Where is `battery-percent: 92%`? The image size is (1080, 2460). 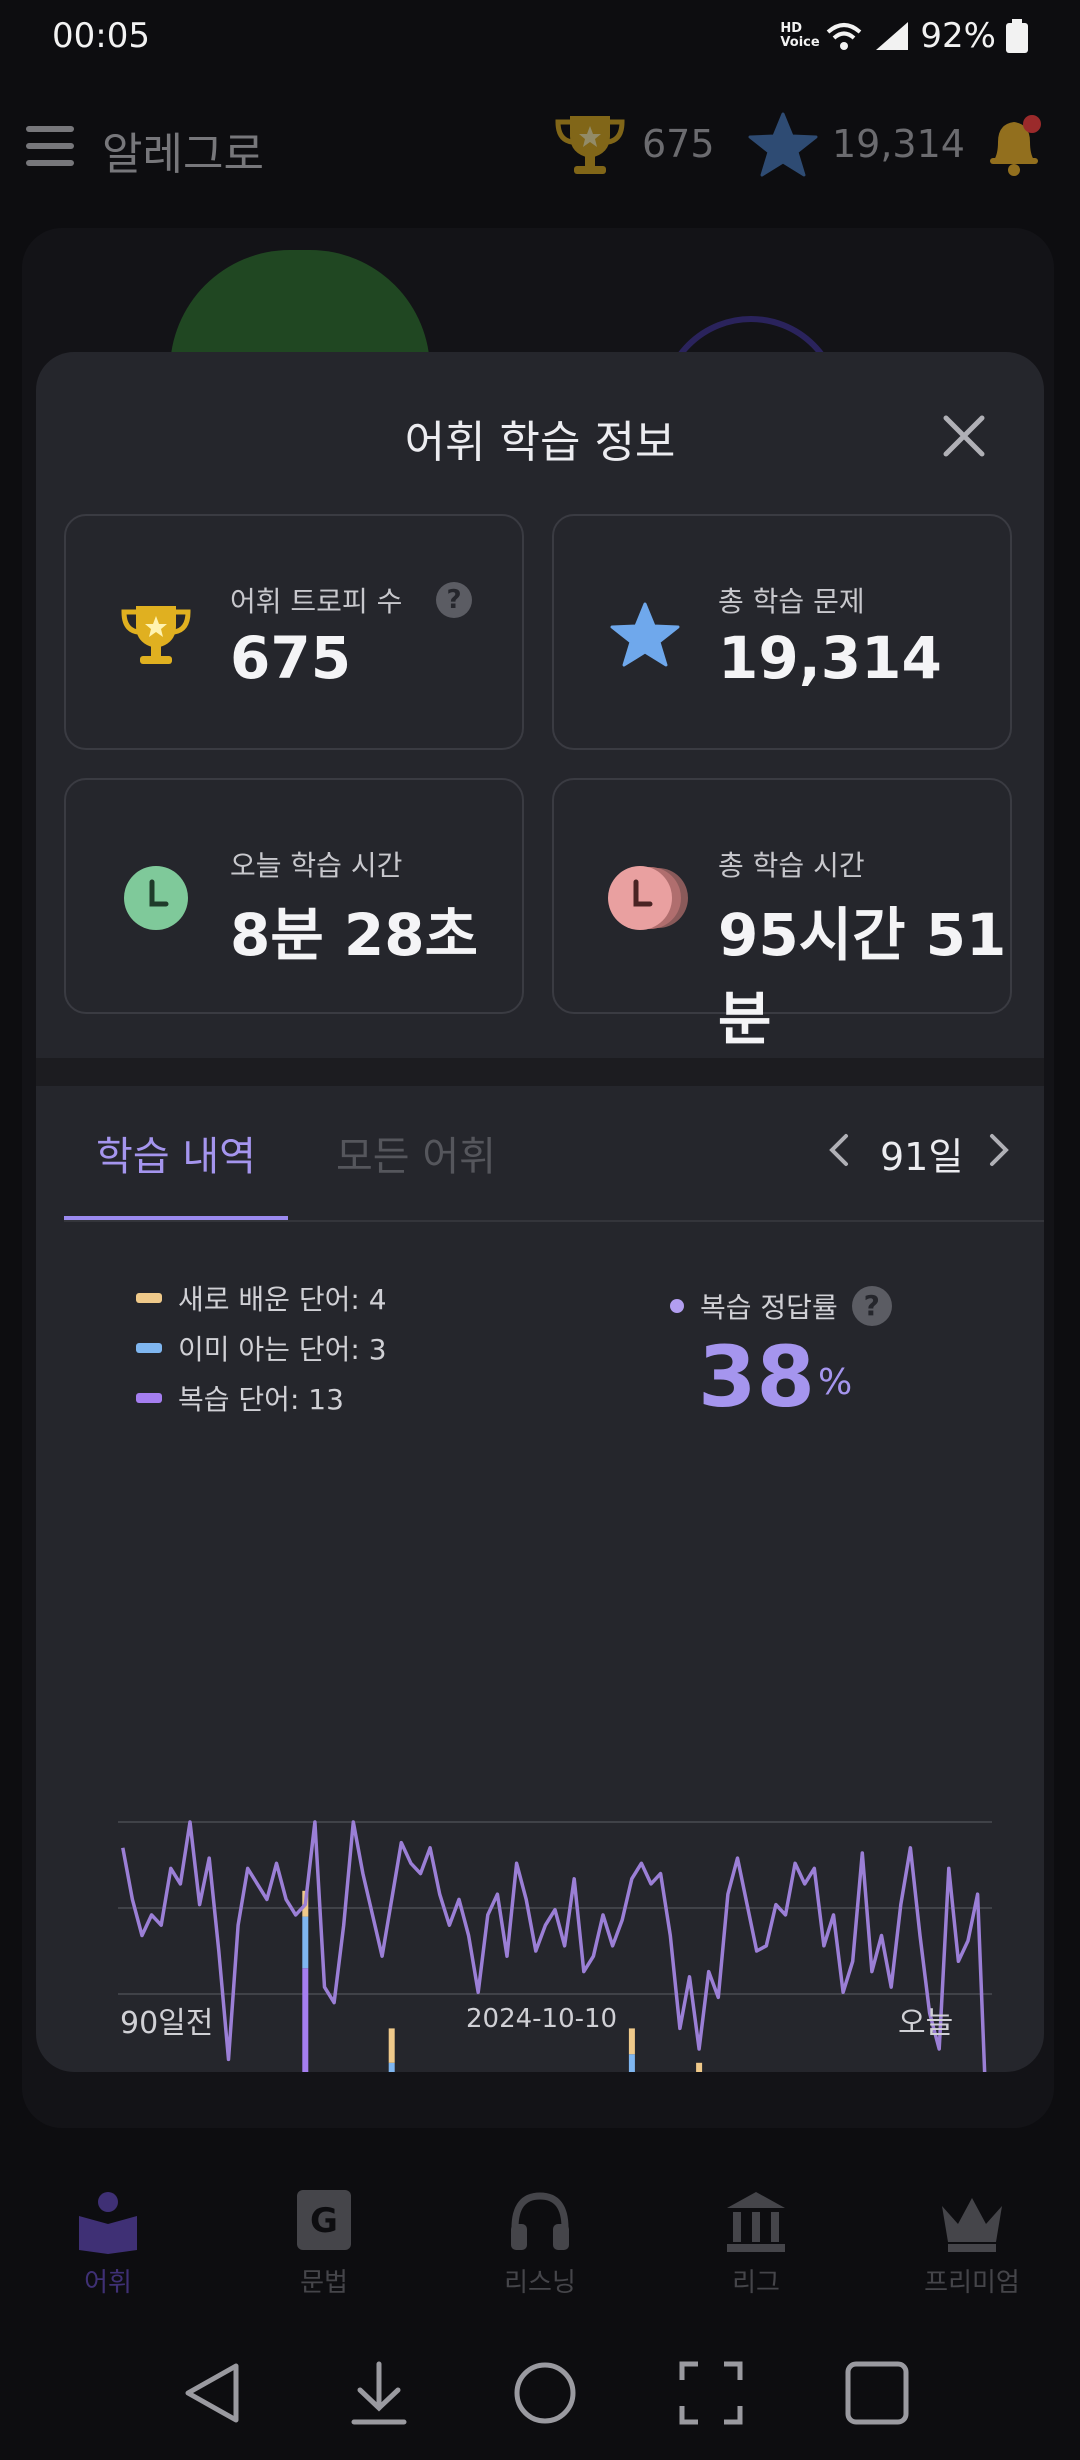
battery-percent: 92% is located at coordinates (958, 36).